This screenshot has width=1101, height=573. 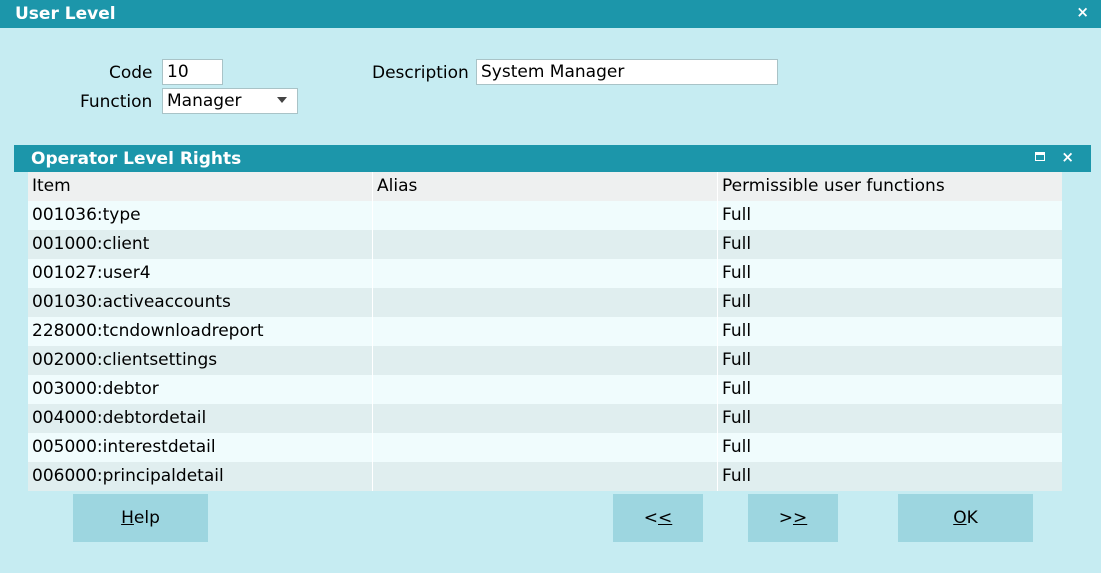 I want to click on help-button-label: elp, so click(x=146, y=518).